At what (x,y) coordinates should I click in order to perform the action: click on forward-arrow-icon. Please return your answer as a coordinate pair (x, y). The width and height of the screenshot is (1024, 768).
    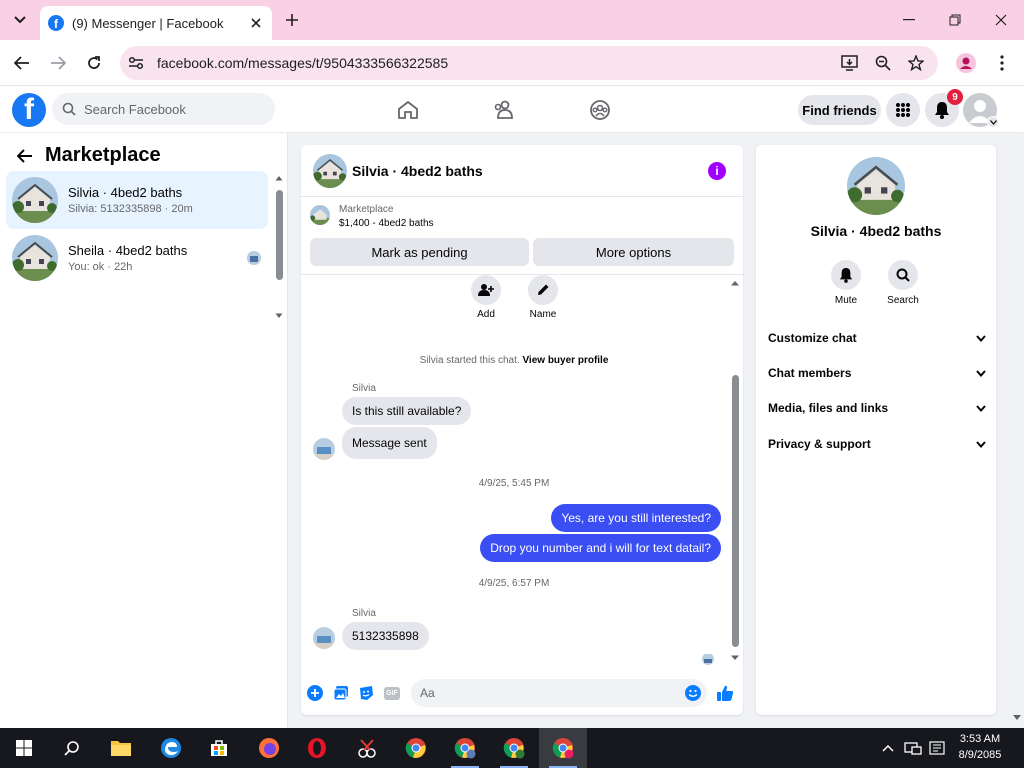
    Looking at the image, I should click on (58, 63).